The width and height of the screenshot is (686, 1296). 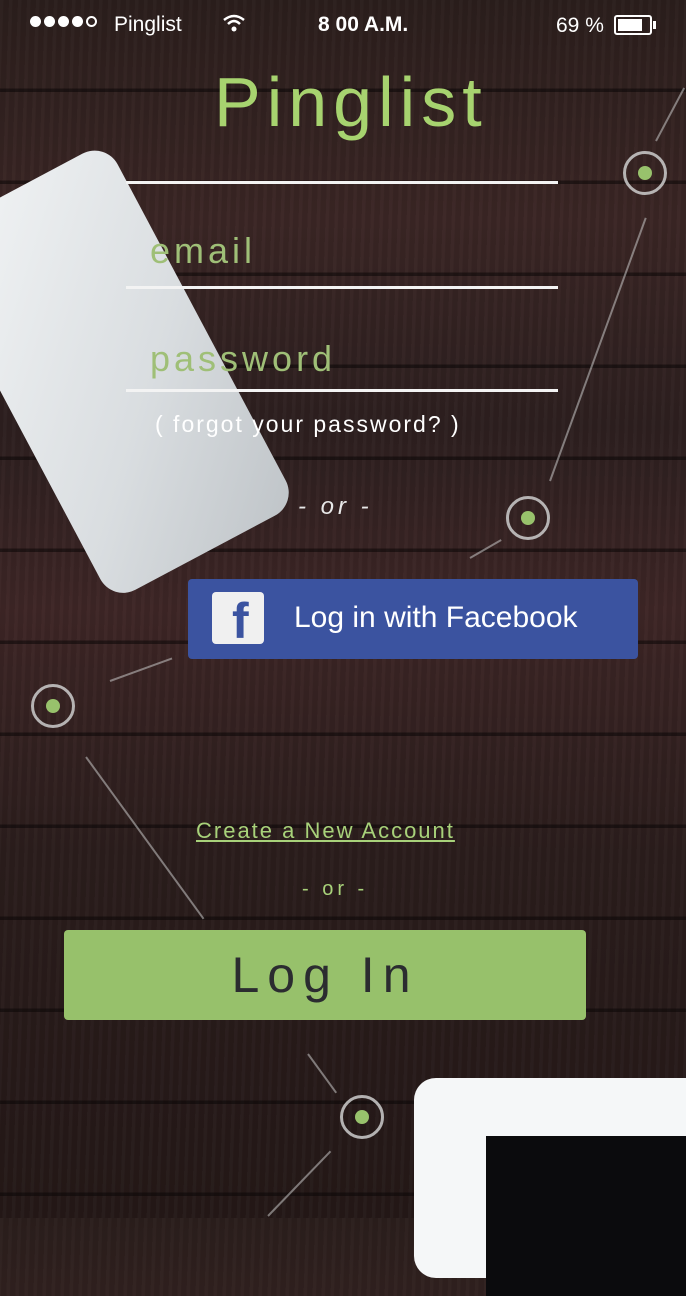 I want to click on battery-percent: 69 %, so click(x=580, y=25).